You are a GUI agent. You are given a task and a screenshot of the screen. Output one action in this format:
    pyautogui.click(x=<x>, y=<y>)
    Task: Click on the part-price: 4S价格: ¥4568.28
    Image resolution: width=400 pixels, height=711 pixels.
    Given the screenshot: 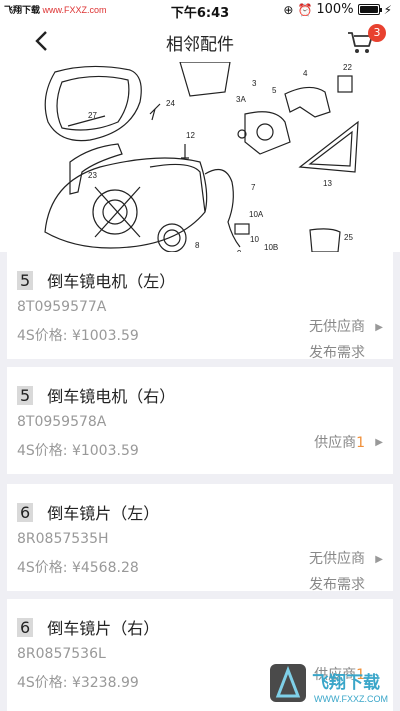 What is the action you would take?
    pyautogui.click(x=78, y=568)
    